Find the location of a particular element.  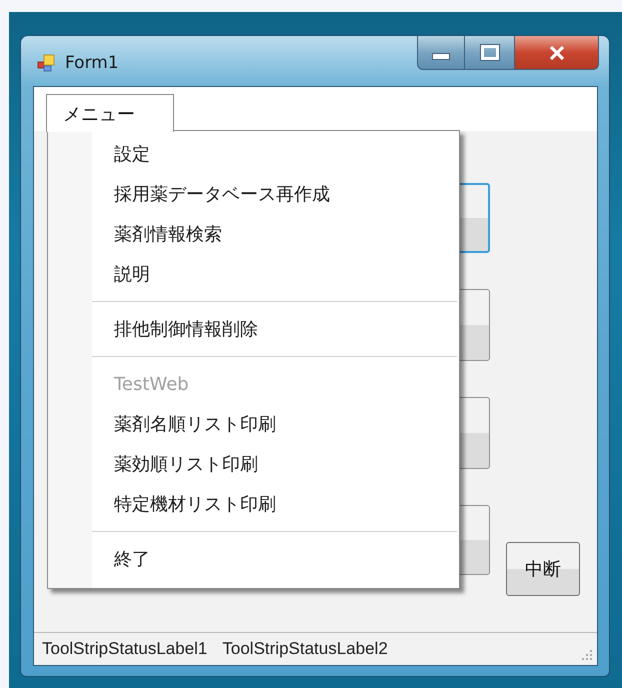

menu-item: 特定機材リスト印刷 is located at coordinates (253, 505).